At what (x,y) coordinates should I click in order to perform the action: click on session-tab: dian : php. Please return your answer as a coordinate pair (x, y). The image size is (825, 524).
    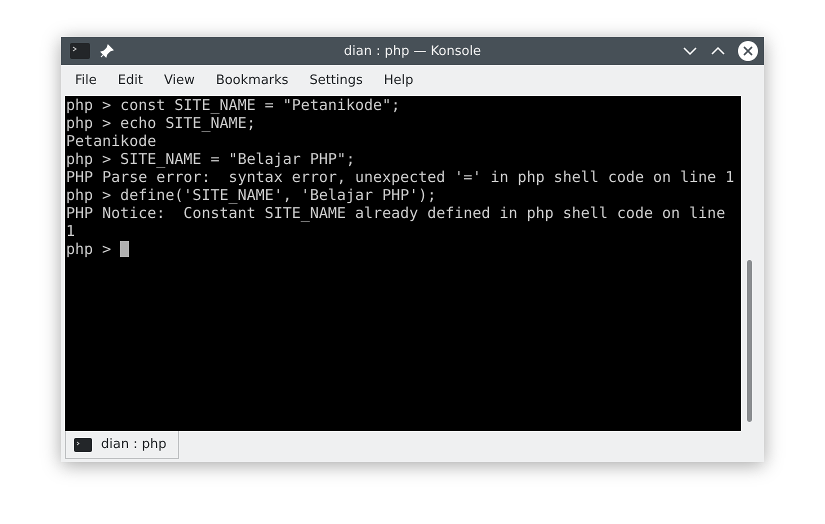
    Looking at the image, I should click on (122, 445).